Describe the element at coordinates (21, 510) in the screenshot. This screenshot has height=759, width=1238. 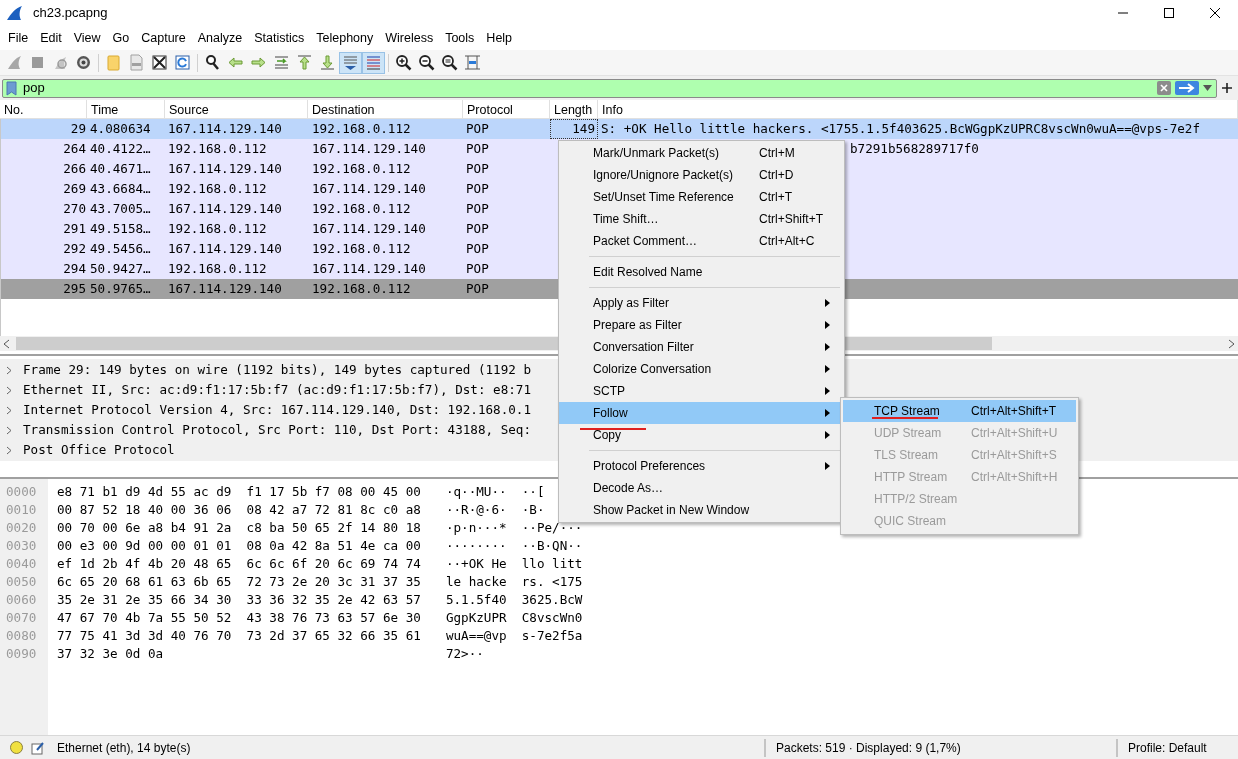
I see `line-number: 0010` at that location.